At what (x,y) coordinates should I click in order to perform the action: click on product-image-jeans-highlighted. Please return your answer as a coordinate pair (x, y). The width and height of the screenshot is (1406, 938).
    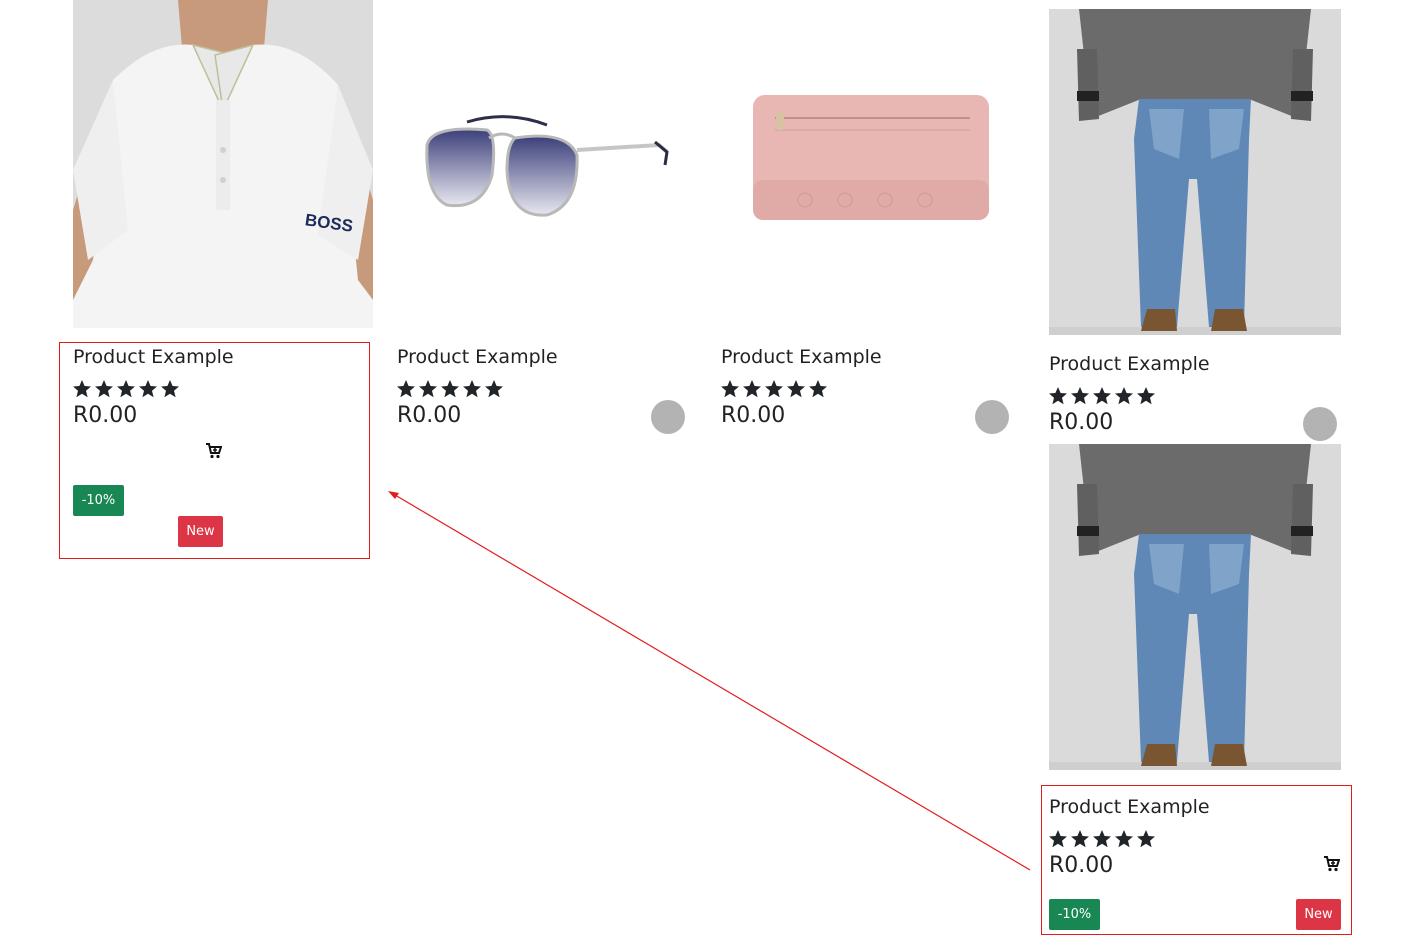
    Looking at the image, I should click on (1195, 607).